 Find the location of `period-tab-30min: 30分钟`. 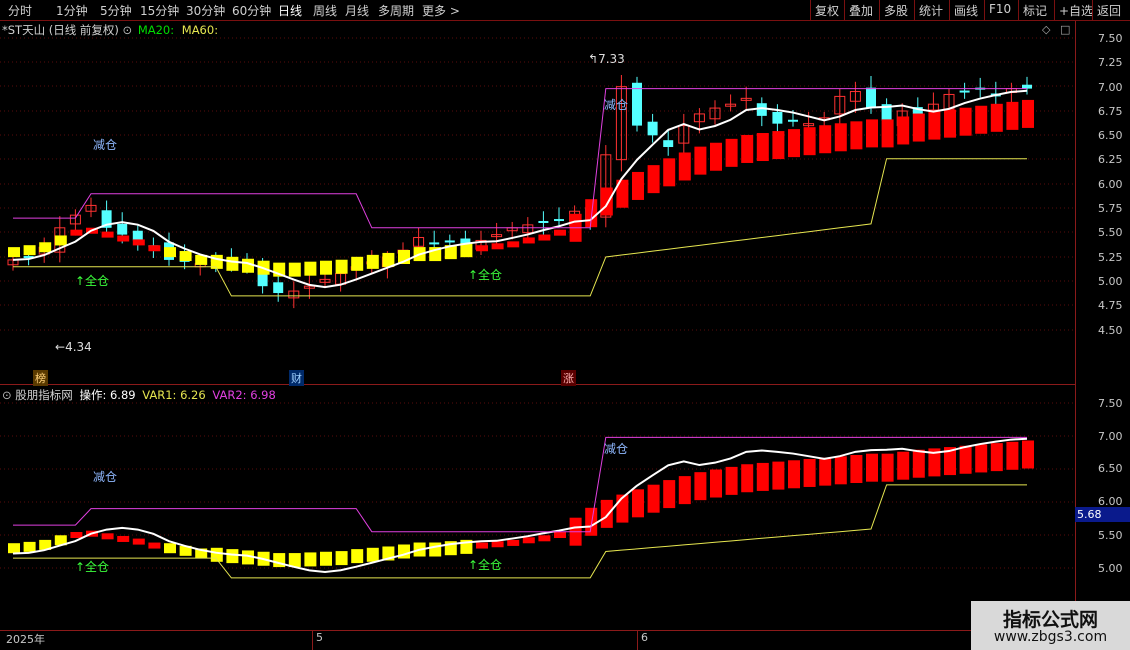

period-tab-30min: 30分钟 is located at coordinates (205, 10).